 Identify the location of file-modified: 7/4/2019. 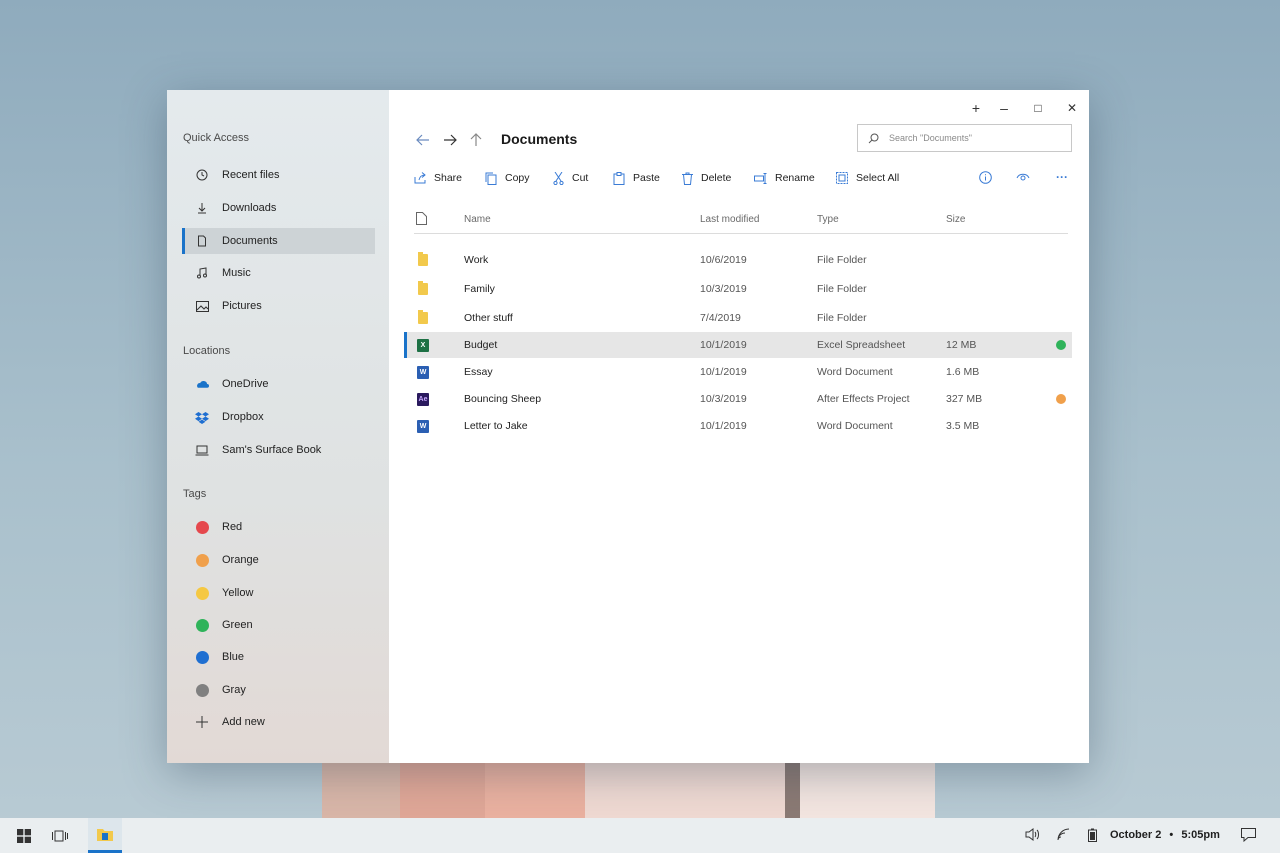
(720, 318).